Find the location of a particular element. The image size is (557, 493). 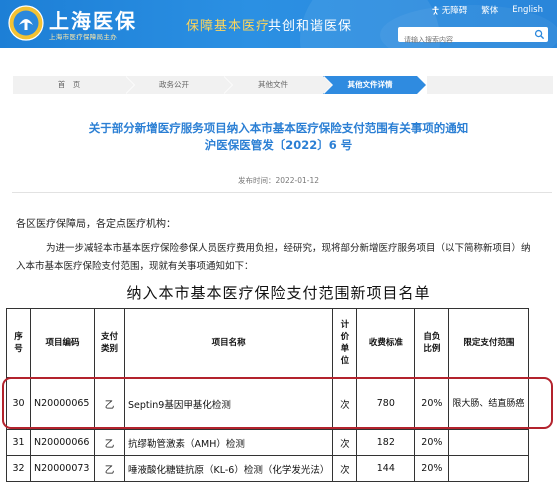

greeting: 各区医疗保障局，各定点医疗机构： is located at coordinates (96, 224).